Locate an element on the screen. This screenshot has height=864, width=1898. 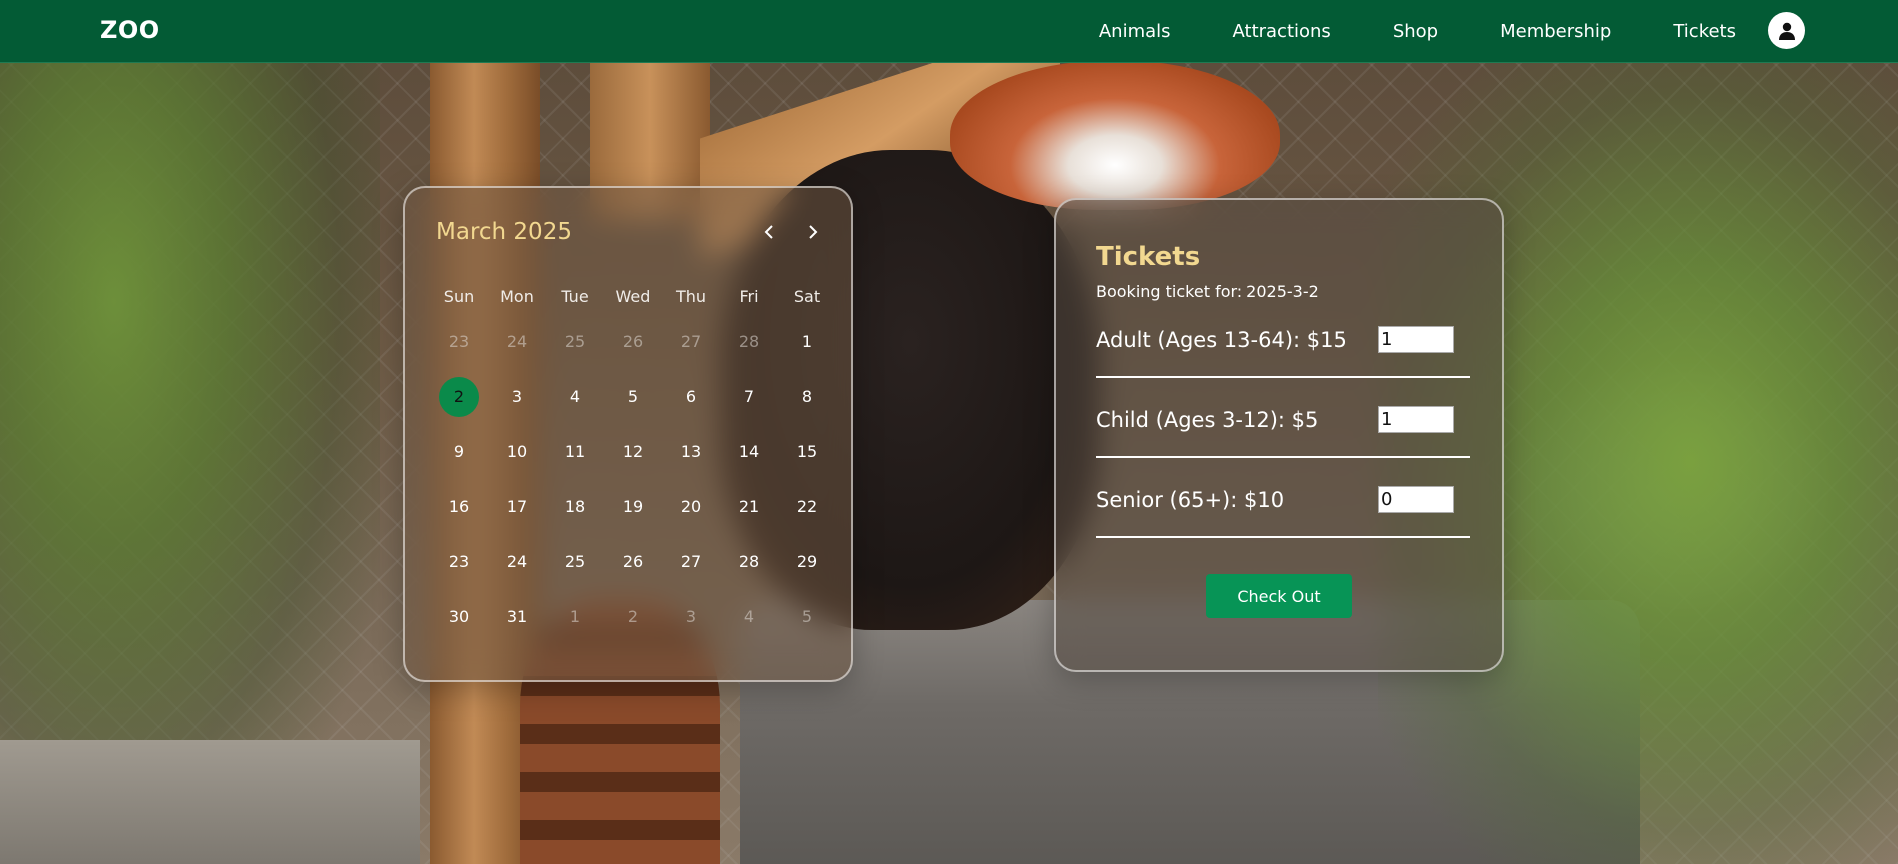
calendar-day-number: 22 is located at coordinates (807, 506).